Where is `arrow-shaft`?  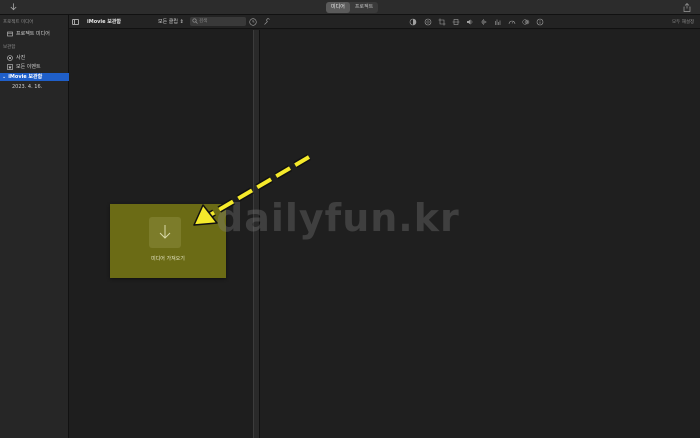
arrow-shaft is located at coordinates (259, 186).